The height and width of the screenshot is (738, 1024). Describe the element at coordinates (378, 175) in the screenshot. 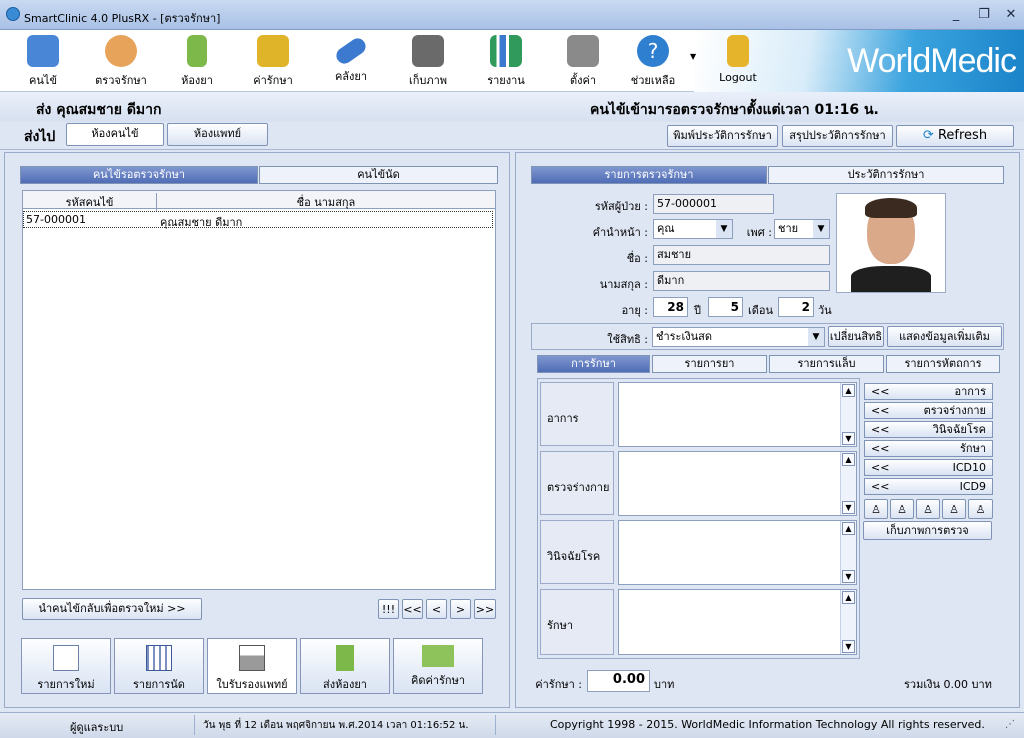

I see `tab-appointment-patients: คนไข้นัด` at that location.